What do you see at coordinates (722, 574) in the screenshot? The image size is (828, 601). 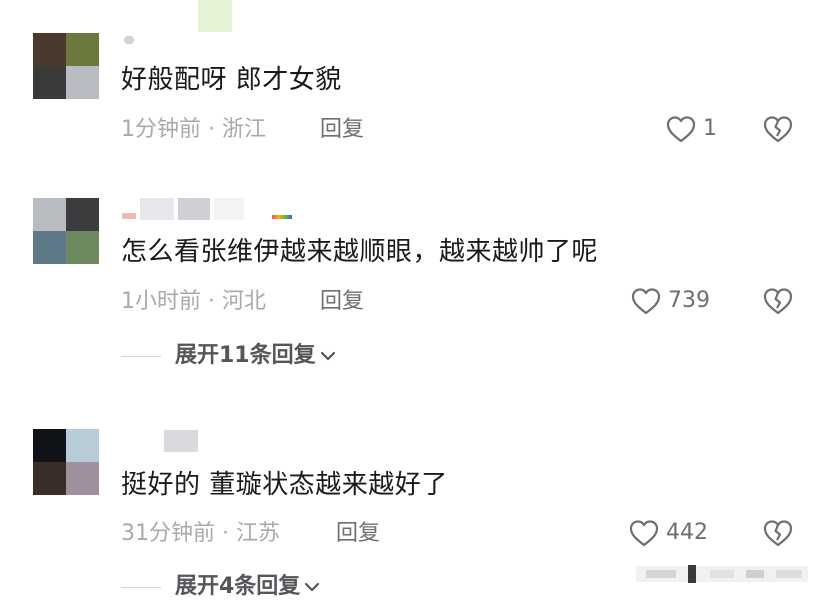 I see `blurred-watermark` at bounding box center [722, 574].